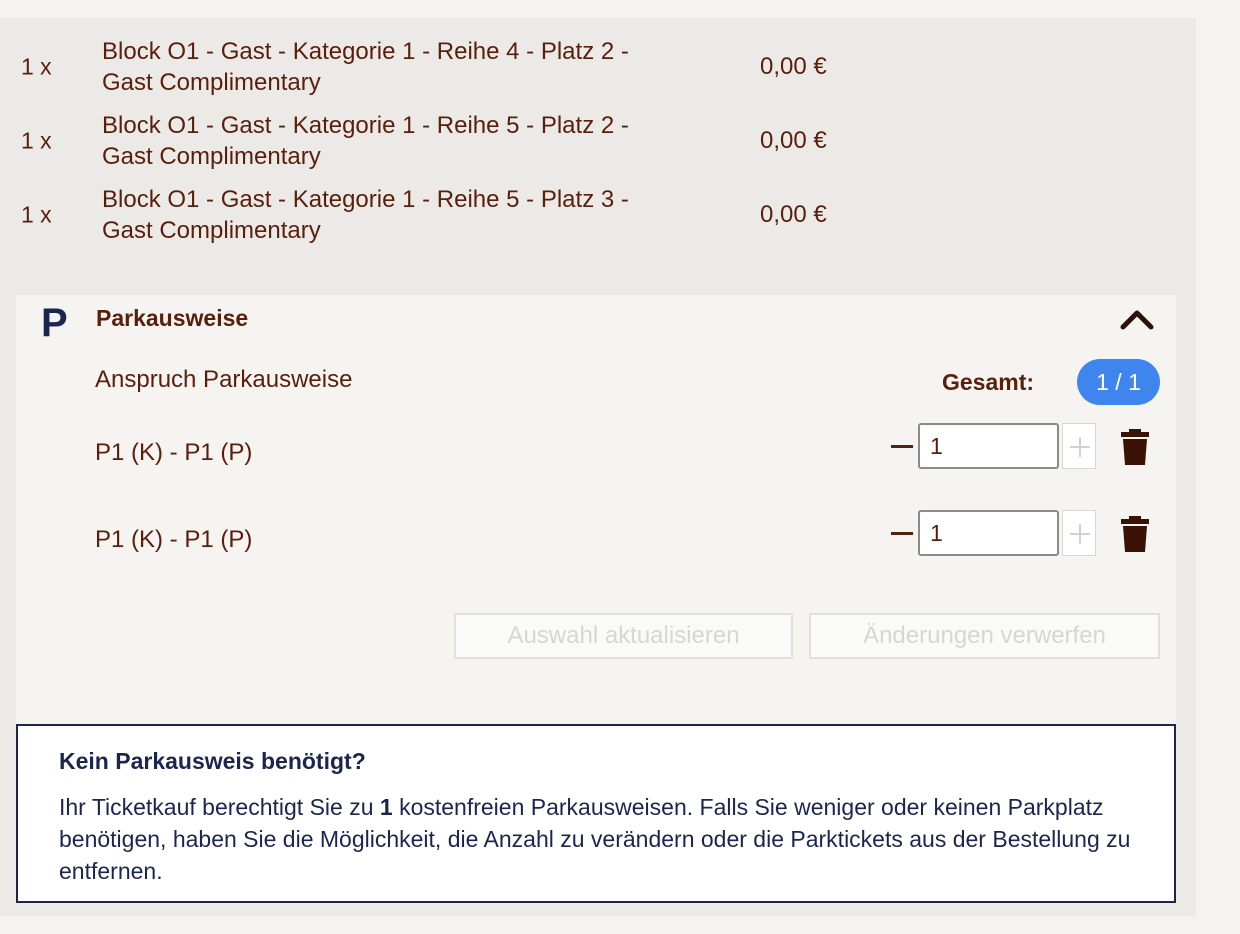 The image size is (1240, 934). I want to click on parking-p-icon: P, so click(54, 323).